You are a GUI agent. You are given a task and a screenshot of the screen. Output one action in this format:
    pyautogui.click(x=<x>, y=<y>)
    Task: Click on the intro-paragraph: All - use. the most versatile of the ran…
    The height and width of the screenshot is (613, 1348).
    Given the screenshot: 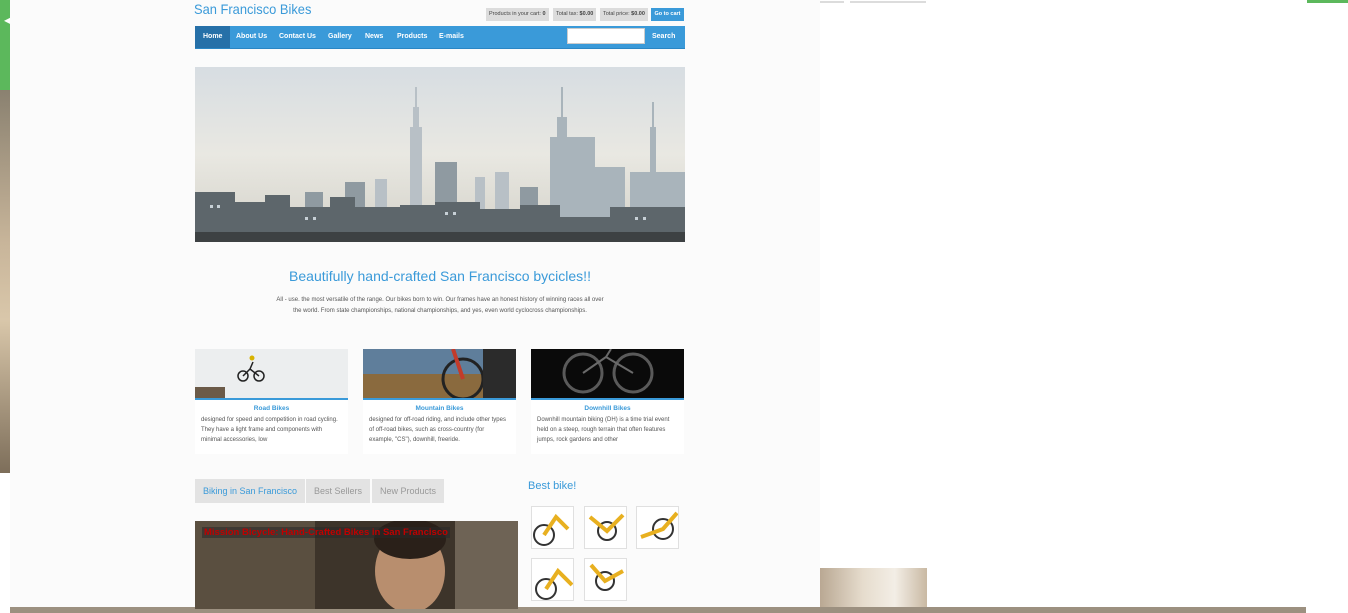 What is the action you would take?
    pyautogui.click(x=440, y=305)
    